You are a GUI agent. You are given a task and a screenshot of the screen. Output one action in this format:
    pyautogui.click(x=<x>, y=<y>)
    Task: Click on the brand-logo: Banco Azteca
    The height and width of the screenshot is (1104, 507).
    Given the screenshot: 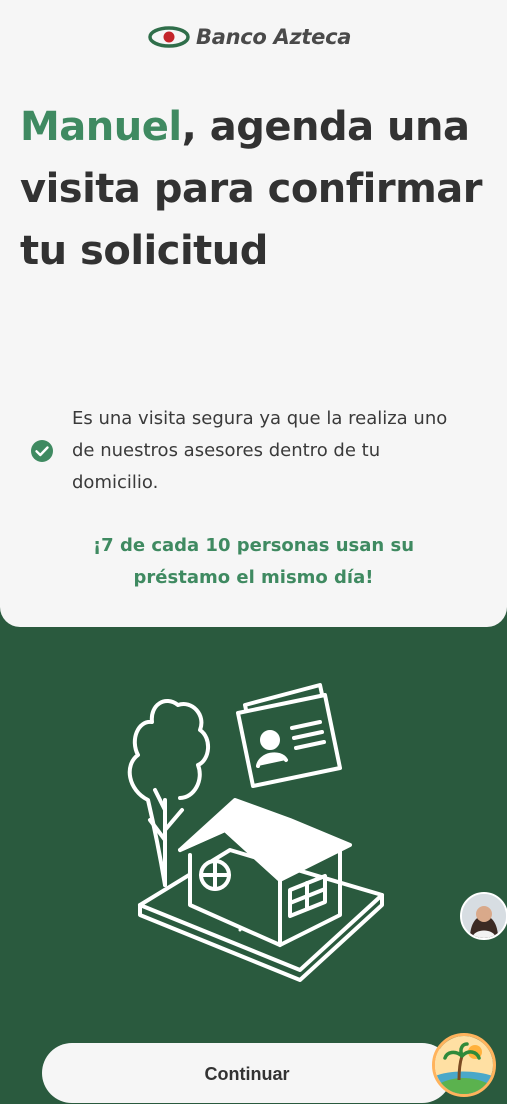 What is the action you would take?
    pyautogui.click(x=249, y=37)
    